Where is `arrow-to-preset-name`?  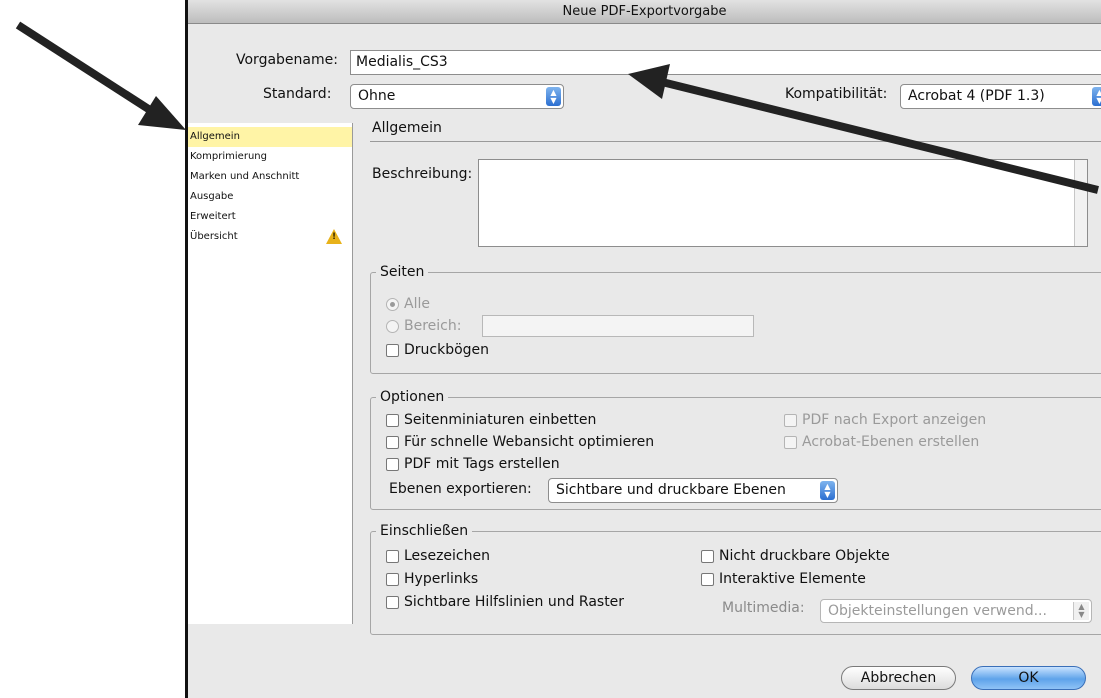 arrow-to-preset-name is located at coordinates (863, 129).